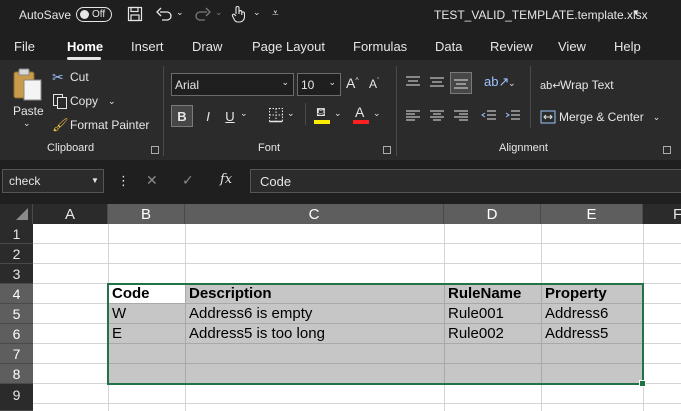 The width and height of the screenshot is (681, 411). I want to click on orientation-chevron-icon: ⌄, so click(512, 83).